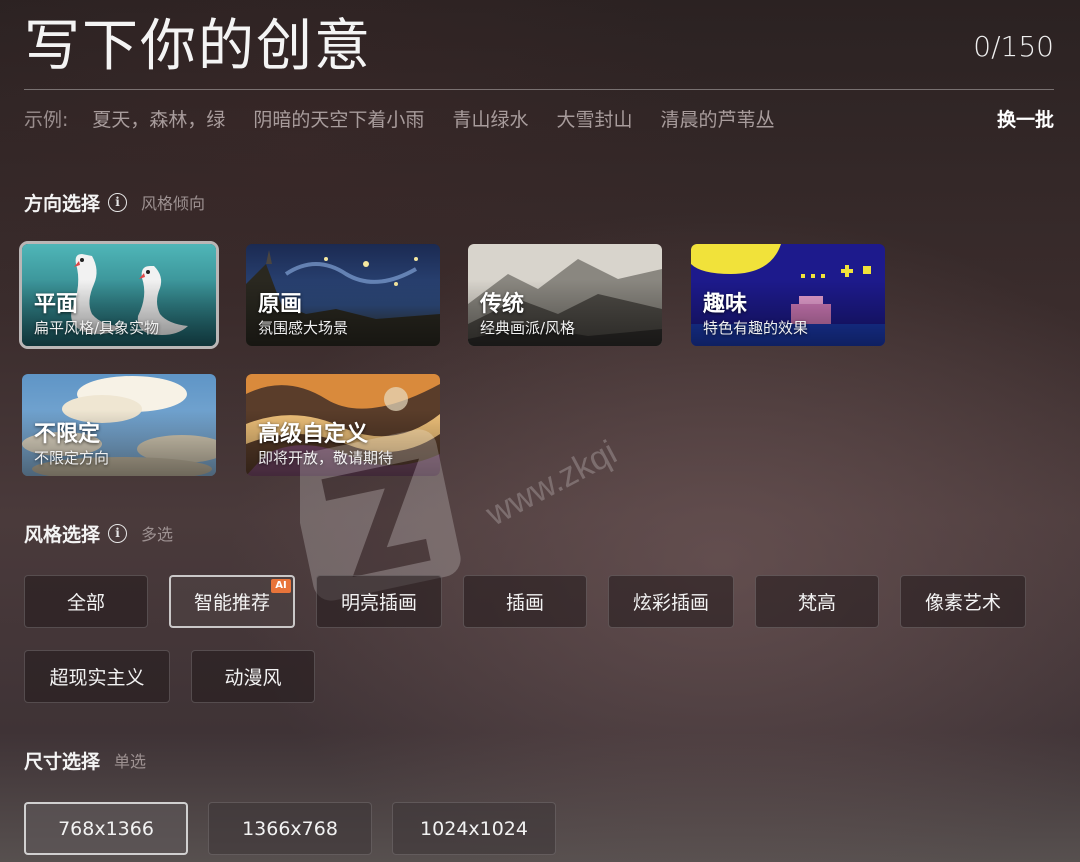 Image resolution: width=1080 pixels, height=862 pixels. I want to click on style-chip-smart-recommend: 智能推荐 AI, so click(232, 601).